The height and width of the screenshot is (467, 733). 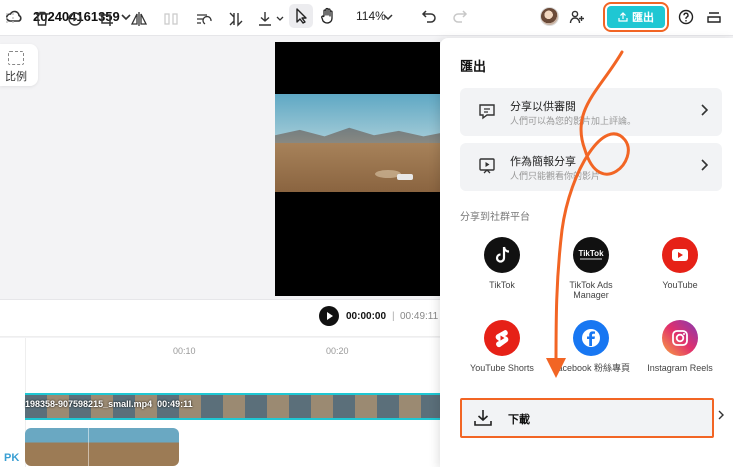 I want to click on annotation-arrow, so click(x=588, y=214).